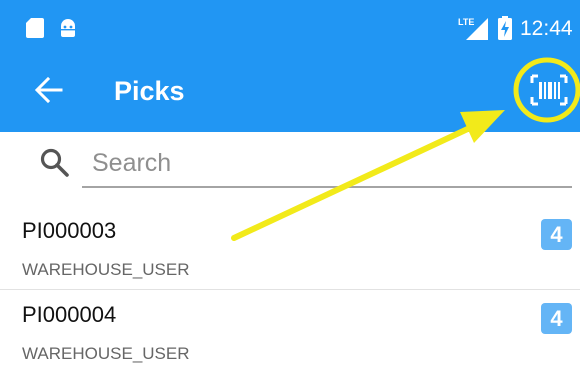  Describe the element at coordinates (149, 91) in the screenshot. I see `page-title: Picks` at that location.